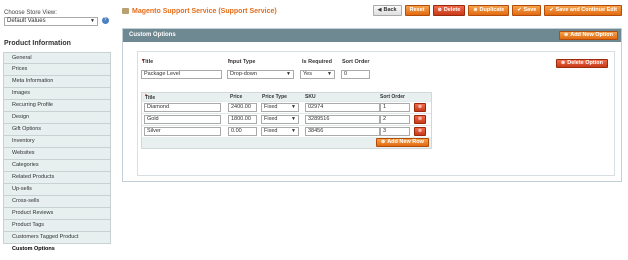  I want to click on table-row: Diamond 2400.00 Fixed ▼ 02974 1 ⊗, so click(286, 107).